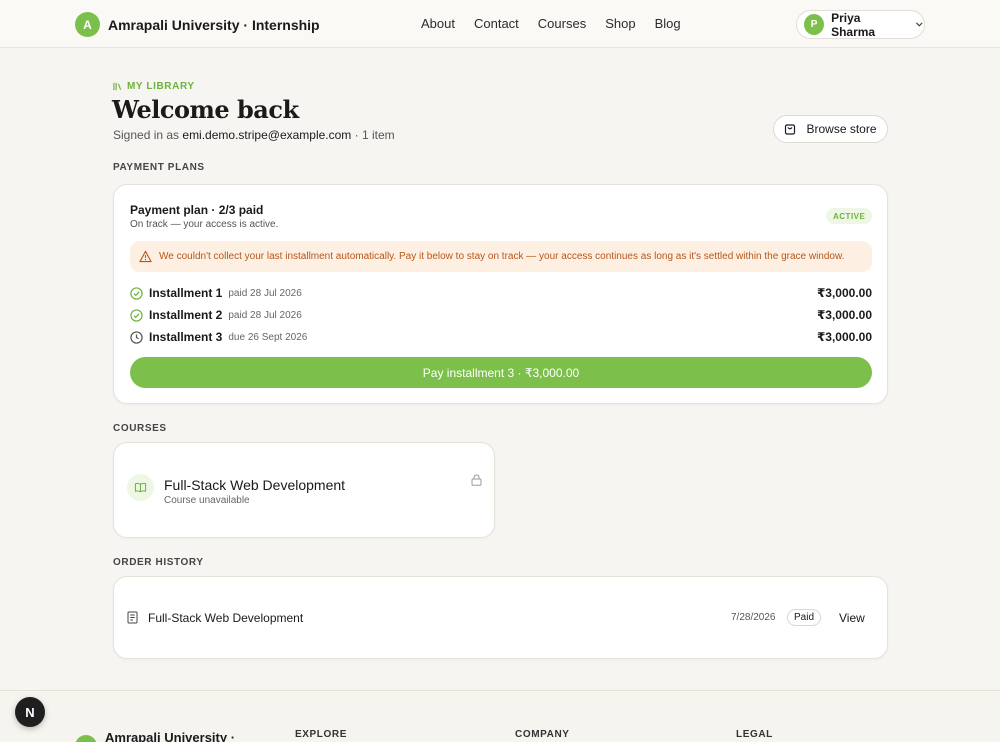  What do you see at coordinates (790, 129) in the screenshot?
I see `shopping-bag-icon` at bounding box center [790, 129].